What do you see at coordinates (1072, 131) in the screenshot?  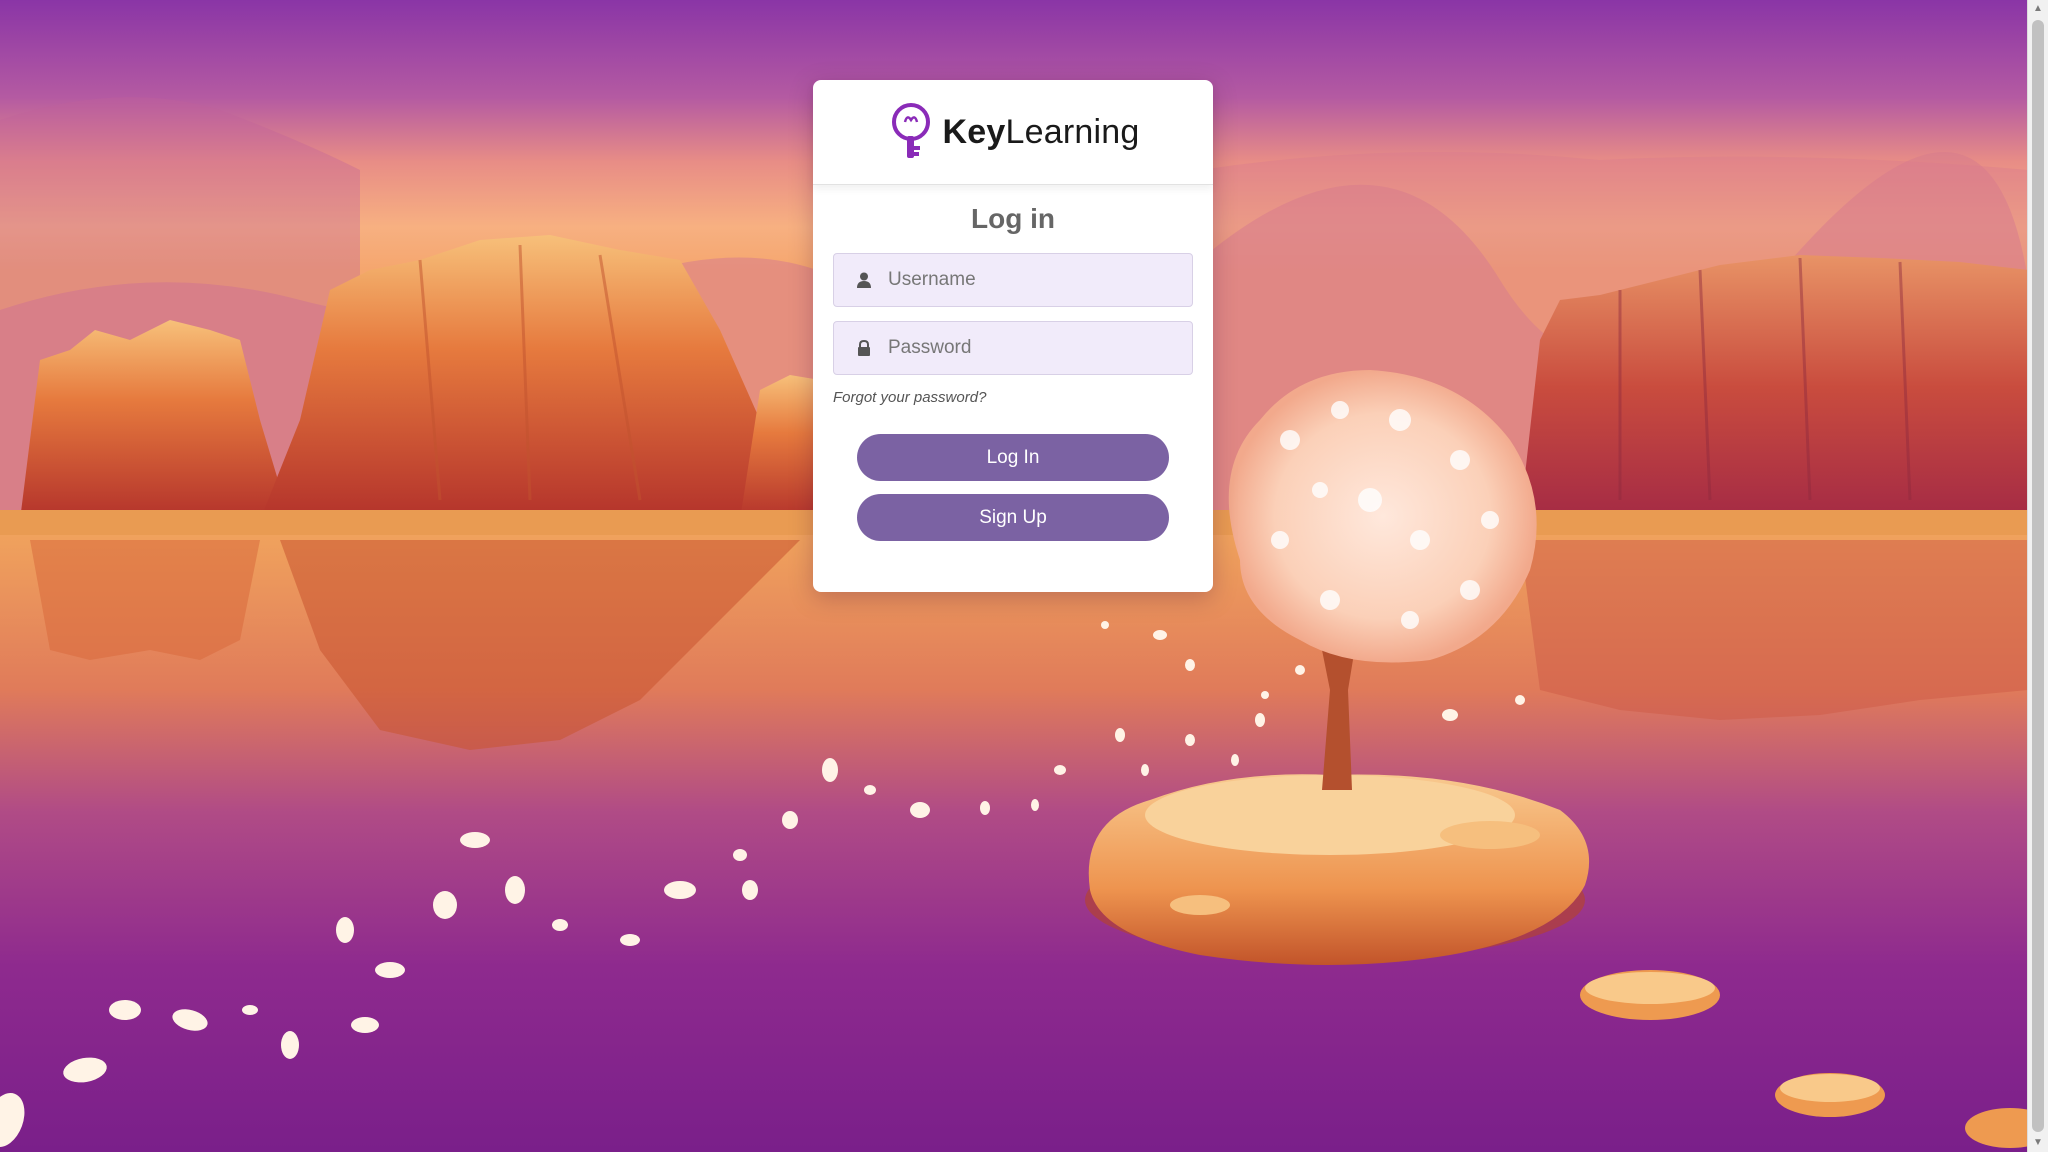 I see `brand-name-rest: Learning` at bounding box center [1072, 131].